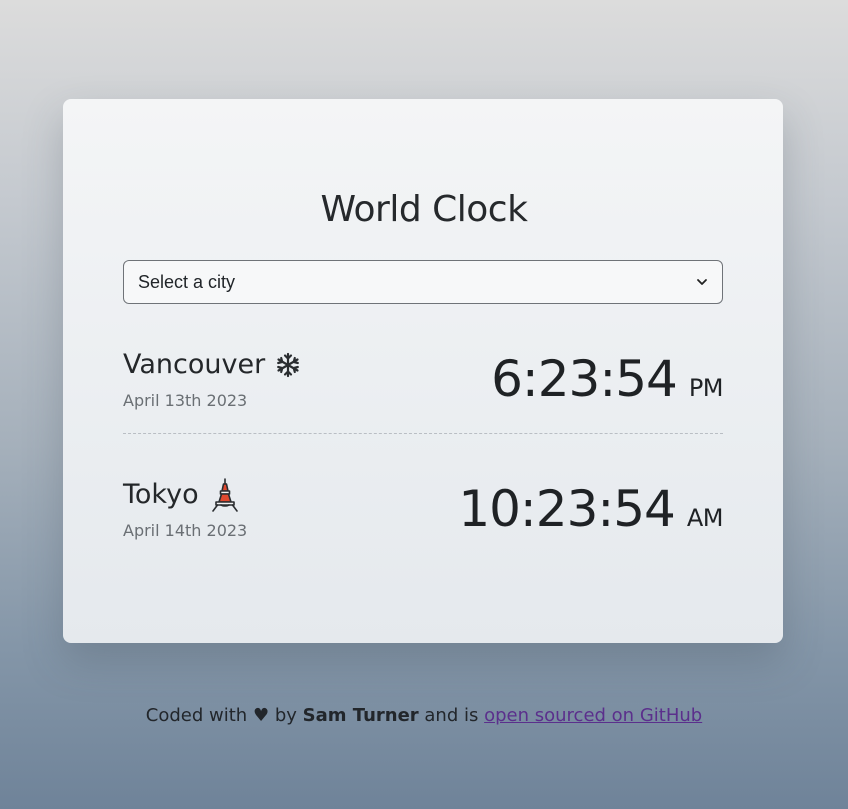 Image resolution: width=848 pixels, height=809 pixels. I want to click on city-divider, so click(423, 433).